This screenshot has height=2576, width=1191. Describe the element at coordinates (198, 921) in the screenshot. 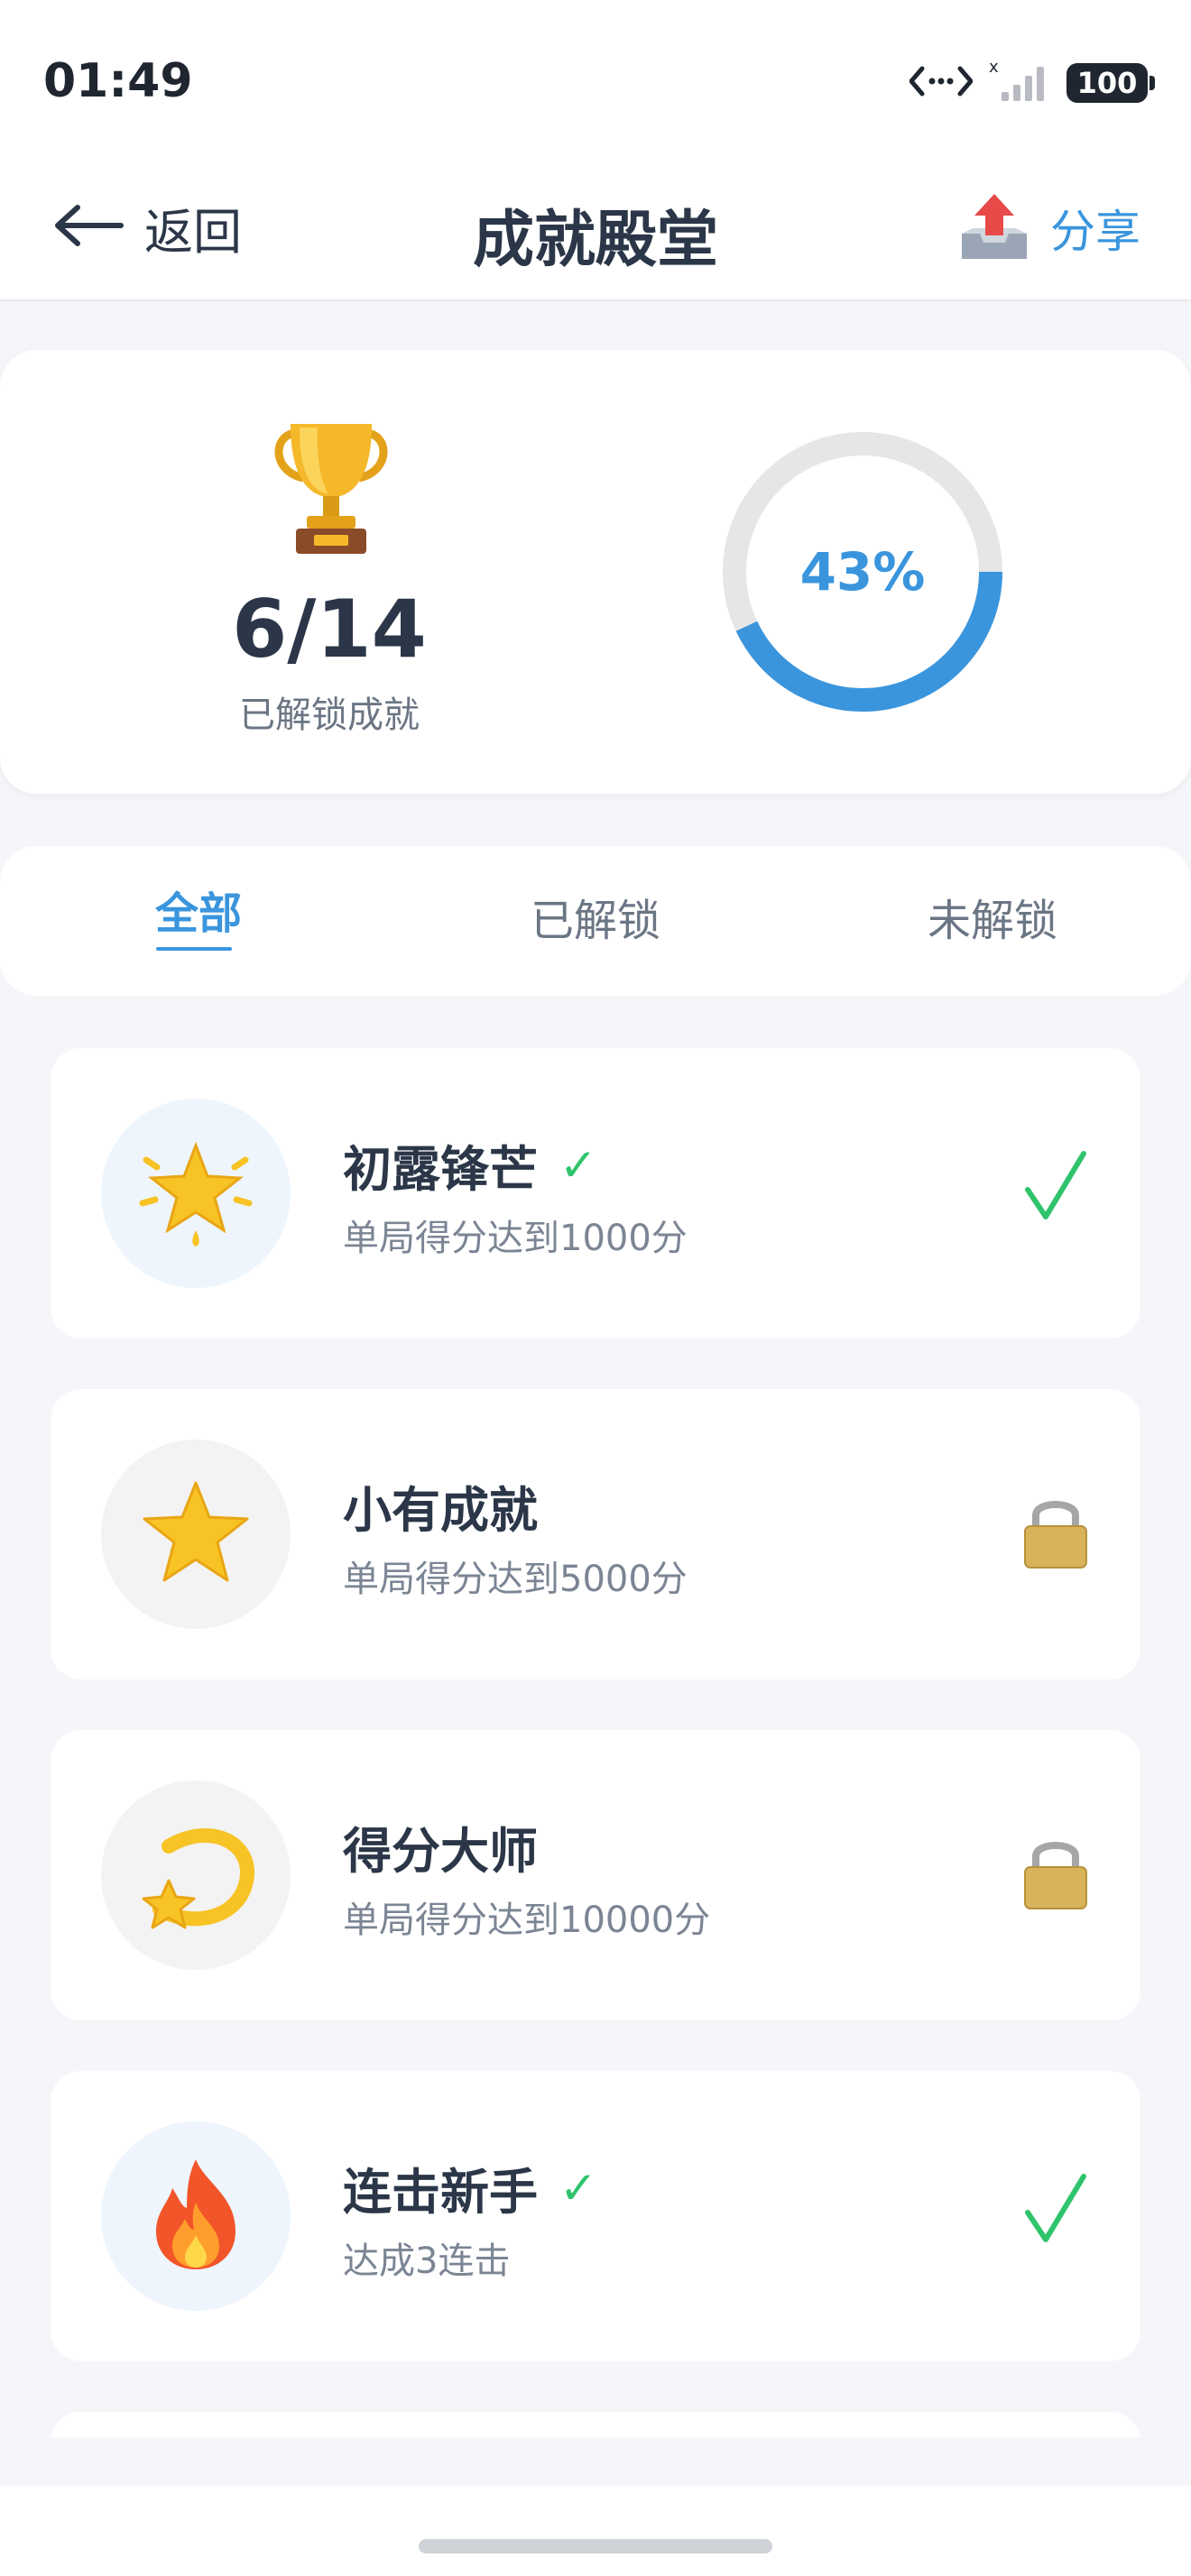

I see `tab-all: 全部` at that location.